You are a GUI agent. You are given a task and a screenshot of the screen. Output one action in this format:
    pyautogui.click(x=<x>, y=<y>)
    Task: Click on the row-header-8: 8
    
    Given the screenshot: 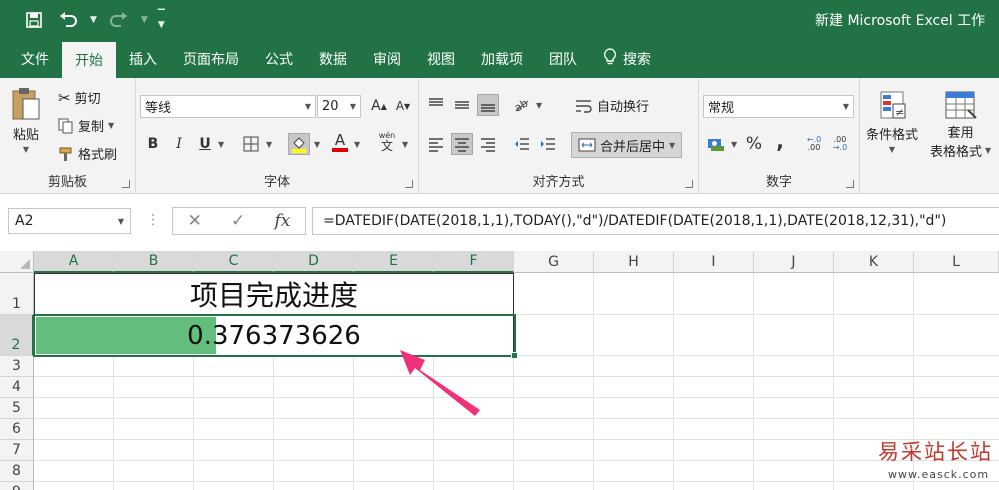 What is the action you would take?
    pyautogui.click(x=17, y=471)
    